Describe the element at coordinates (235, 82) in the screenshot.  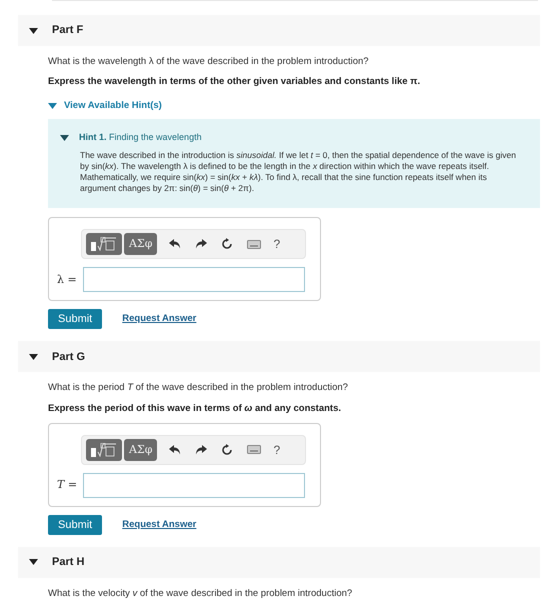
I see `instruction-text: Express the wavelength in terms of the other given variables and constants like π.` at that location.